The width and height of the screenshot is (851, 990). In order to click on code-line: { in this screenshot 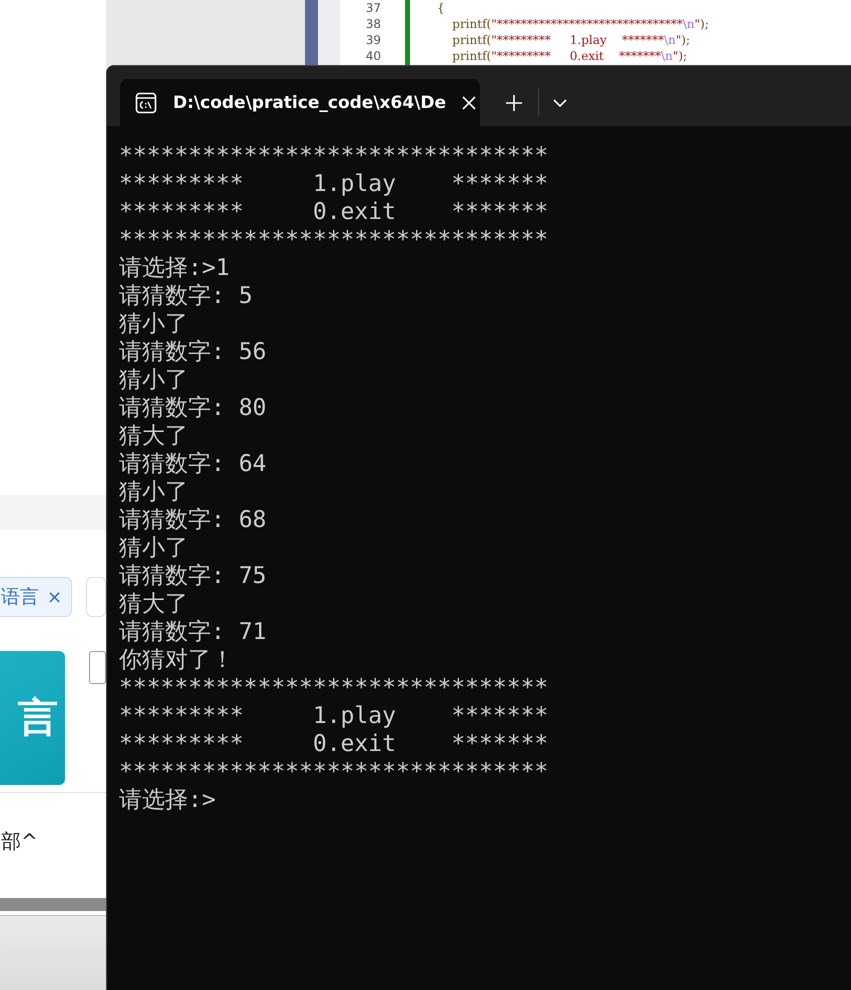, I will do `click(441, 8)`.